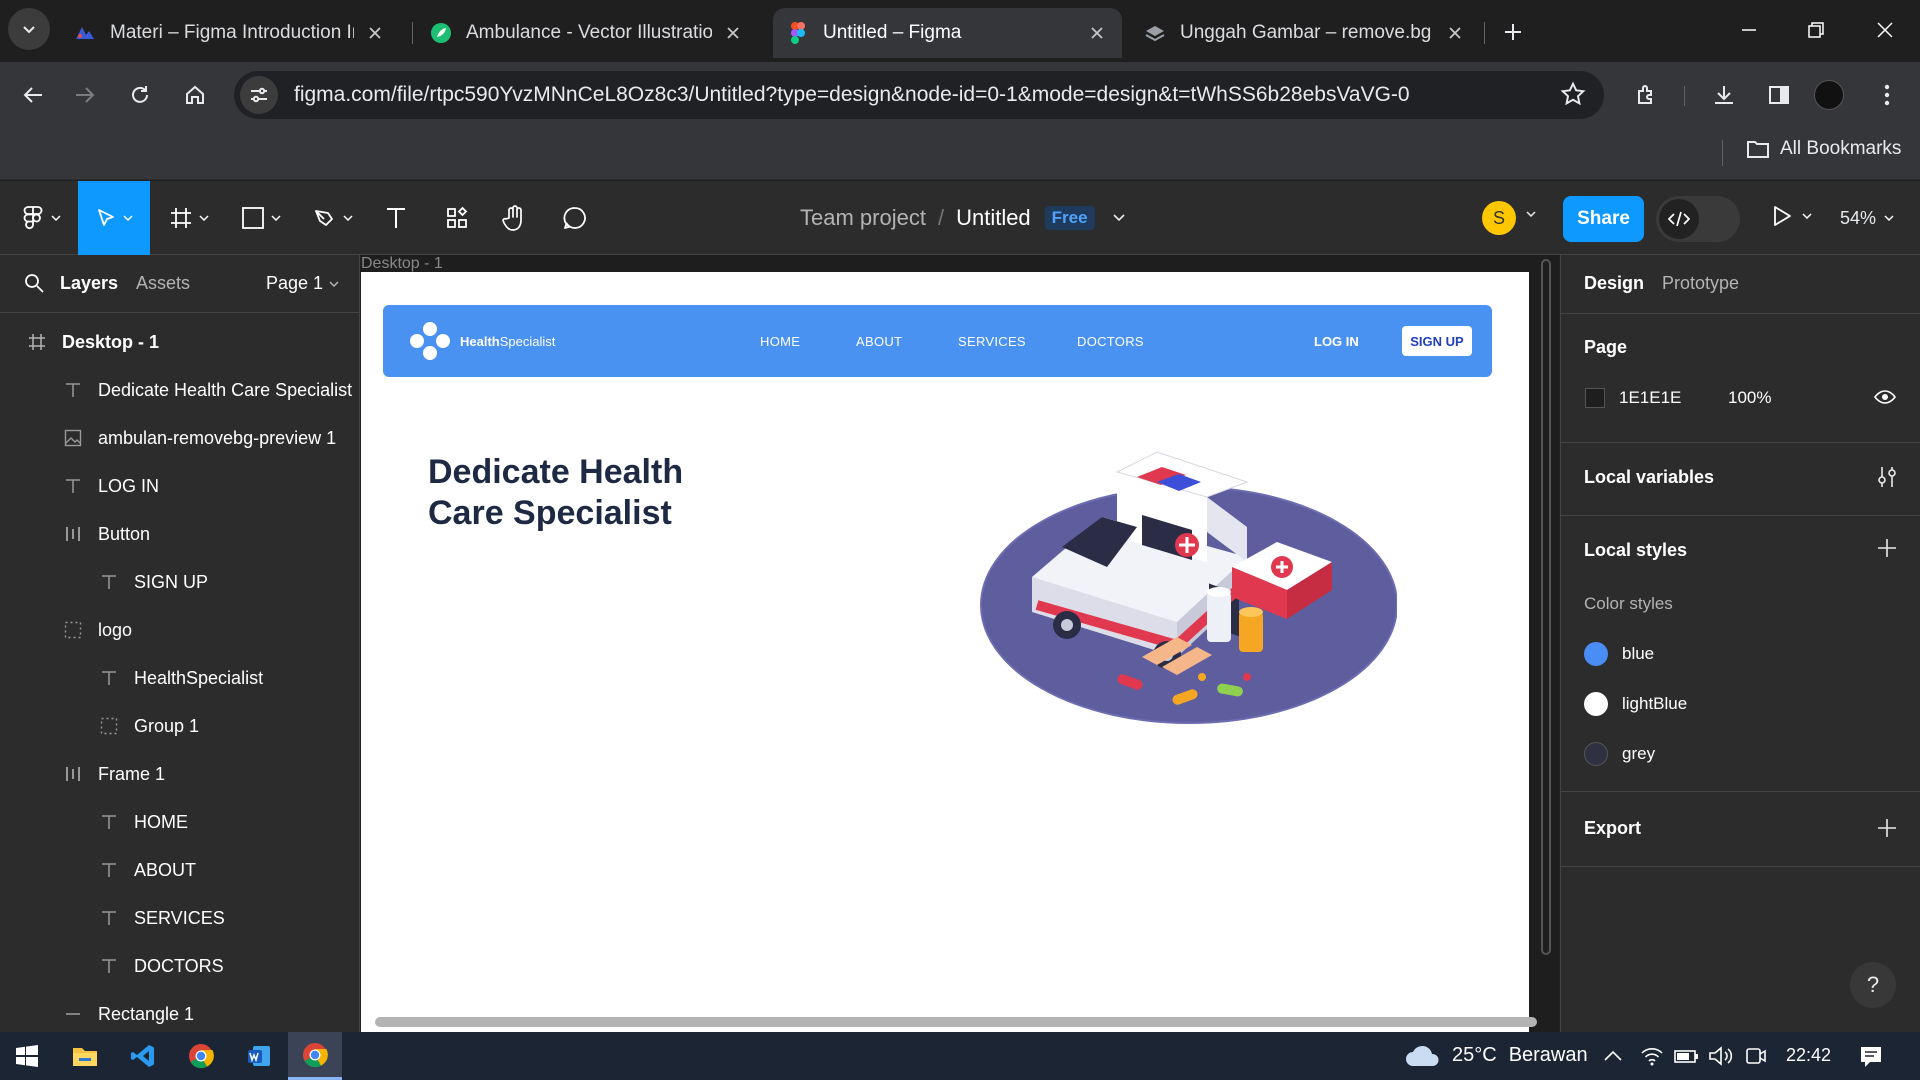 This screenshot has width=1920, height=1080. I want to click on layer-row: HealthSpecialist, so click(180, 678).